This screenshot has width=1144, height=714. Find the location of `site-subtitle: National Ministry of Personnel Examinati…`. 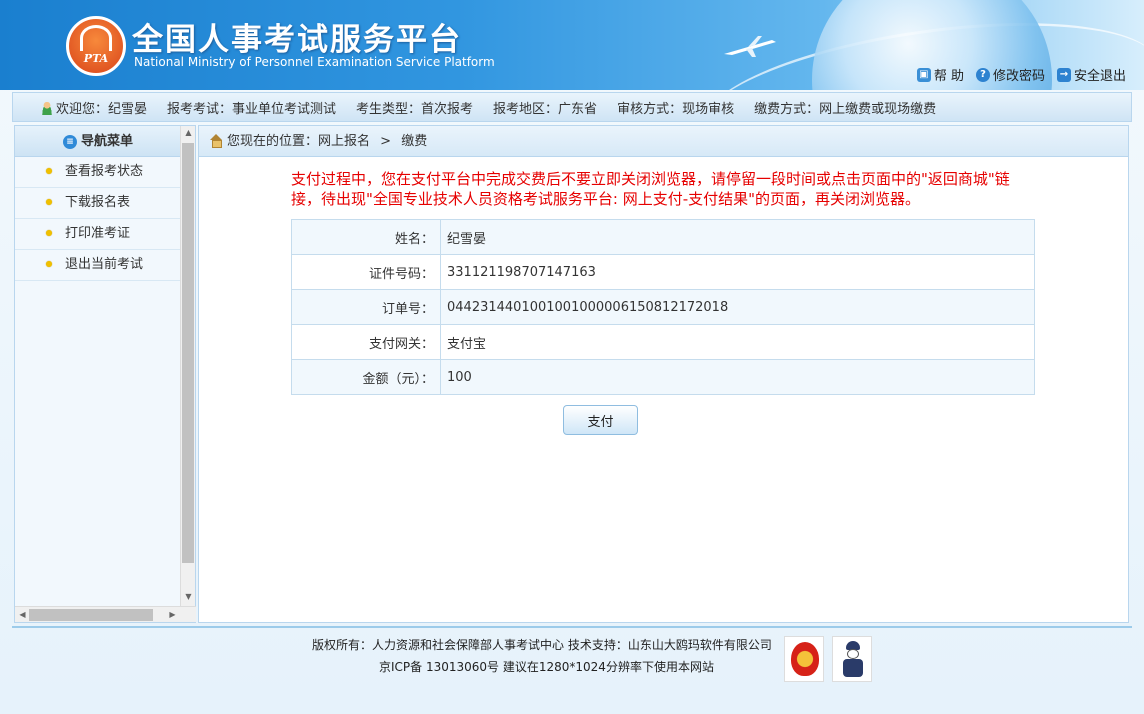

site-subtitle: National Ministry of Personnel Examinati… is located at coordinates (314, 62).